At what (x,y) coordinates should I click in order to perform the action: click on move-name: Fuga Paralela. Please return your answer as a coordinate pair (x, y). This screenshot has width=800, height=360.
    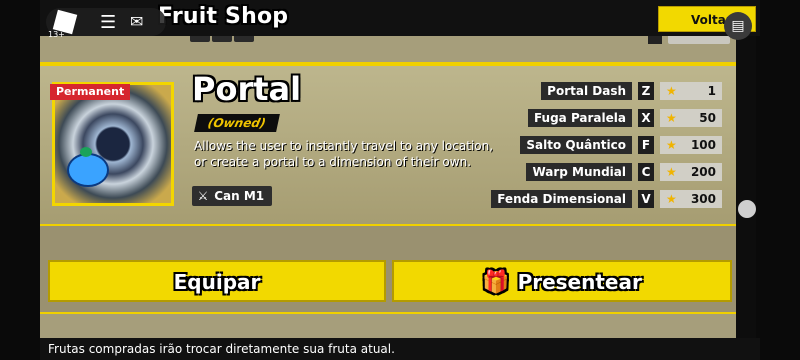
    Looking at the image, I should click on (579, 118).